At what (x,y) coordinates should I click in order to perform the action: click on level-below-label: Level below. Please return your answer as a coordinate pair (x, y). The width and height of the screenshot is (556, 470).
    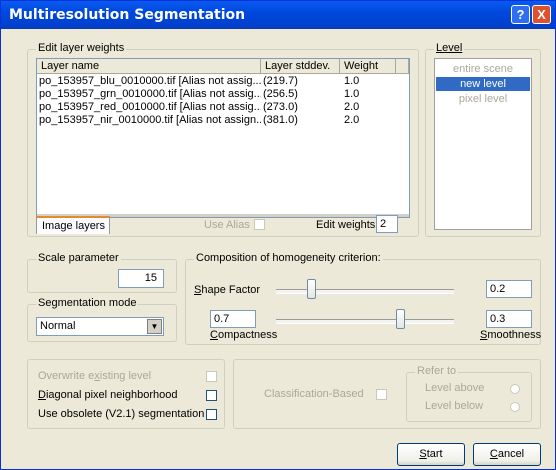
    Looking at the image, I should click on (454, 406).